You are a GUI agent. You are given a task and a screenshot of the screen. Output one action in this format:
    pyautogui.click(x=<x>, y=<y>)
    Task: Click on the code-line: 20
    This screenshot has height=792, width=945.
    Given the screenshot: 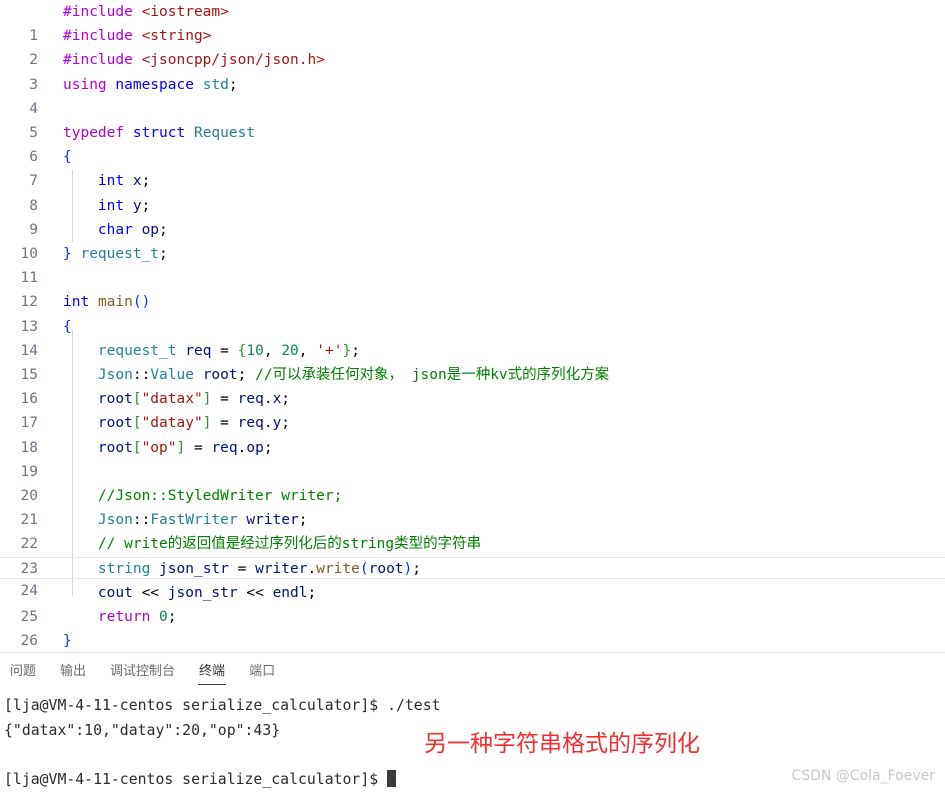 What is the action you would take?
    pyautogui.click(x=472, y=482)
    